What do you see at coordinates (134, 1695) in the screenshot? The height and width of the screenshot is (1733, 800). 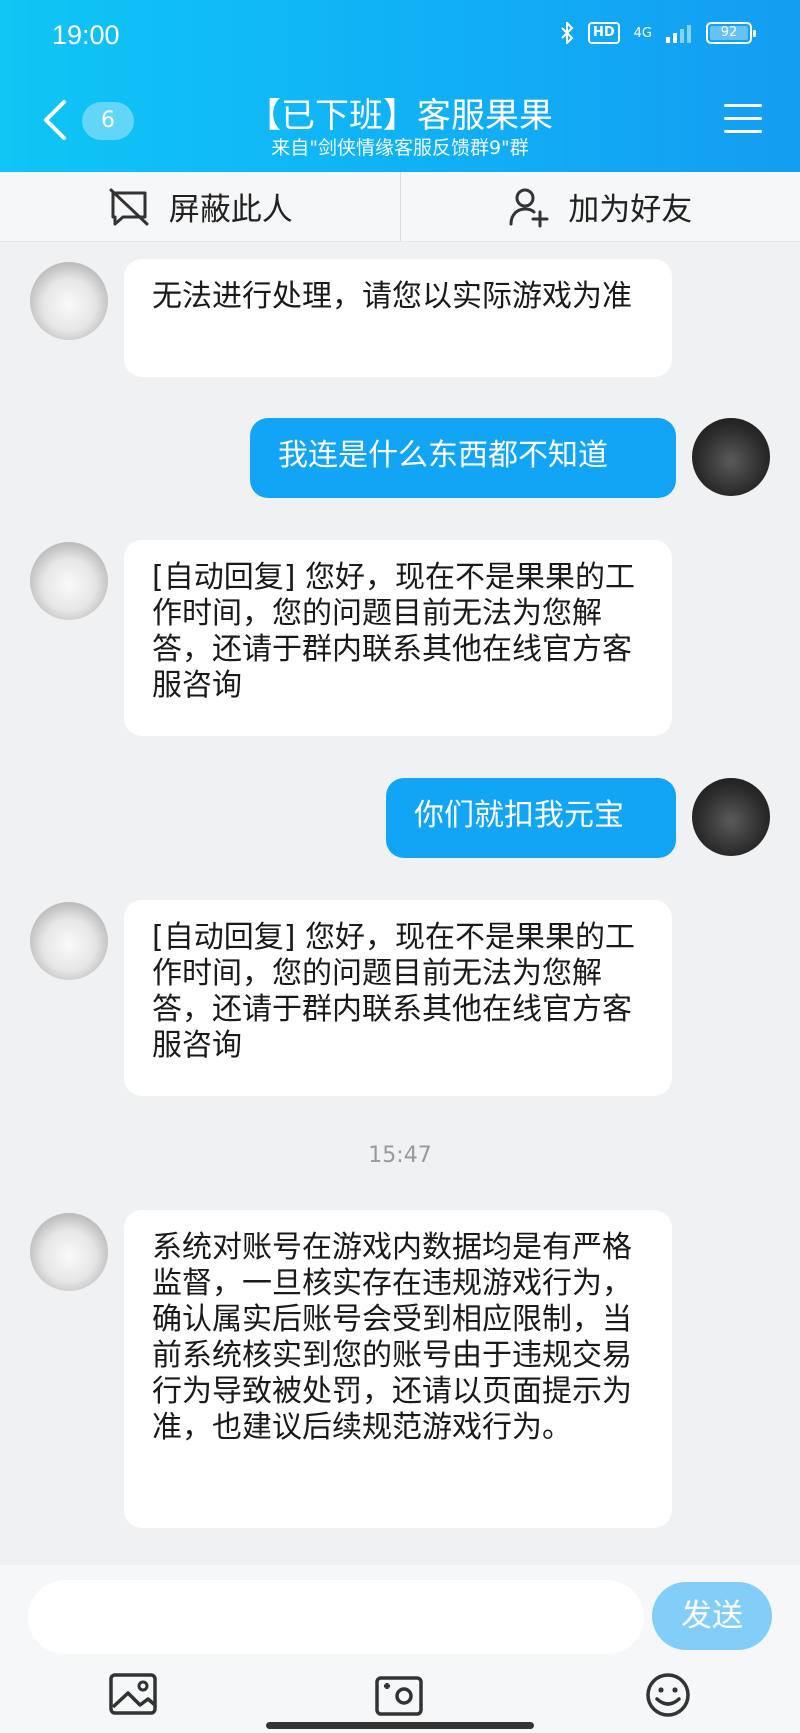 I see `photo-icon` at bounding box center [134, 1695].